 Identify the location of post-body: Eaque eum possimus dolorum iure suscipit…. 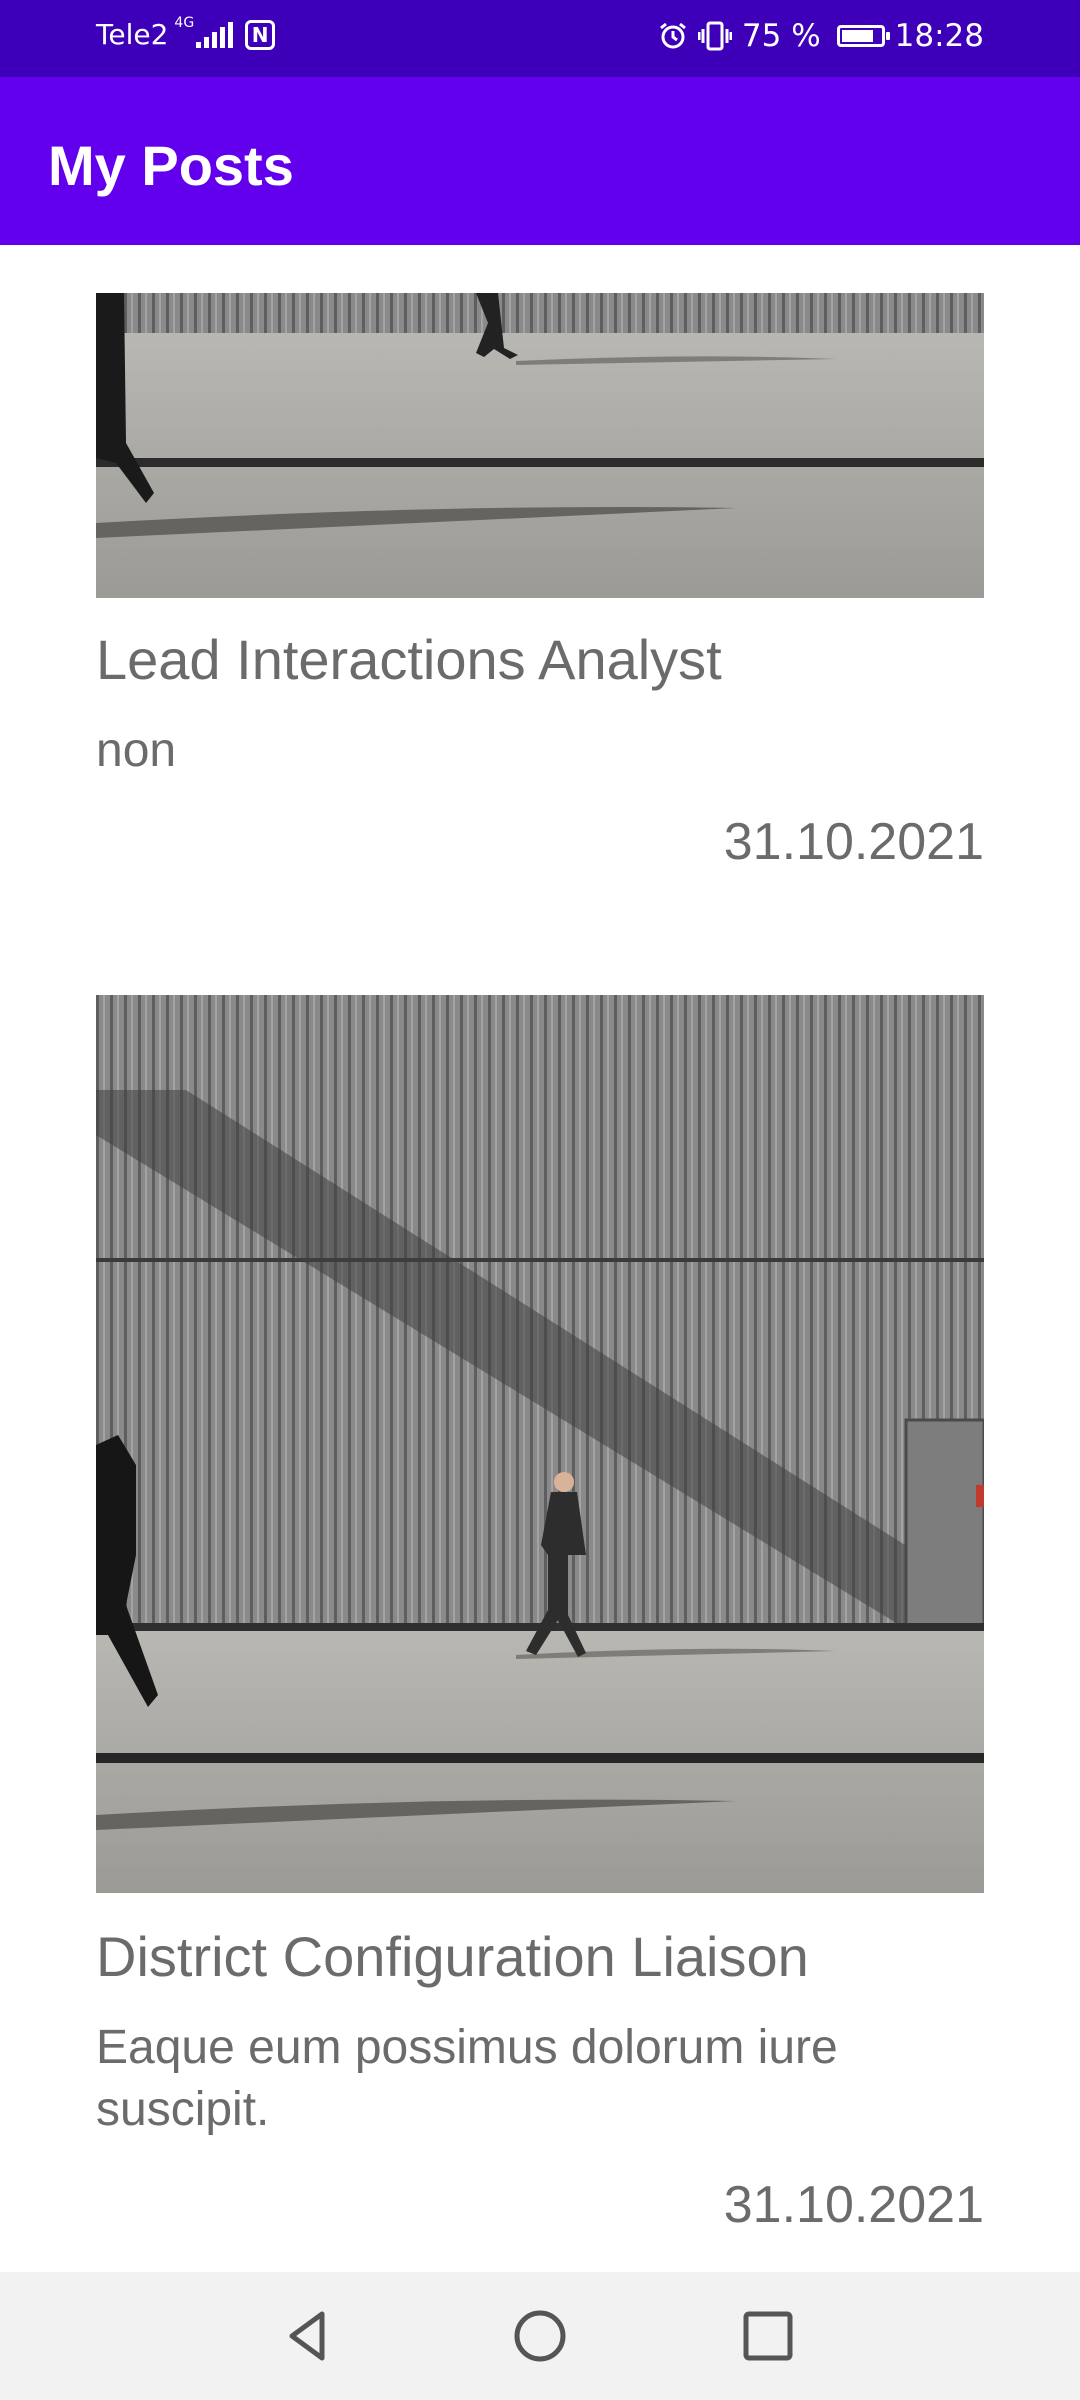
(467, 2078).